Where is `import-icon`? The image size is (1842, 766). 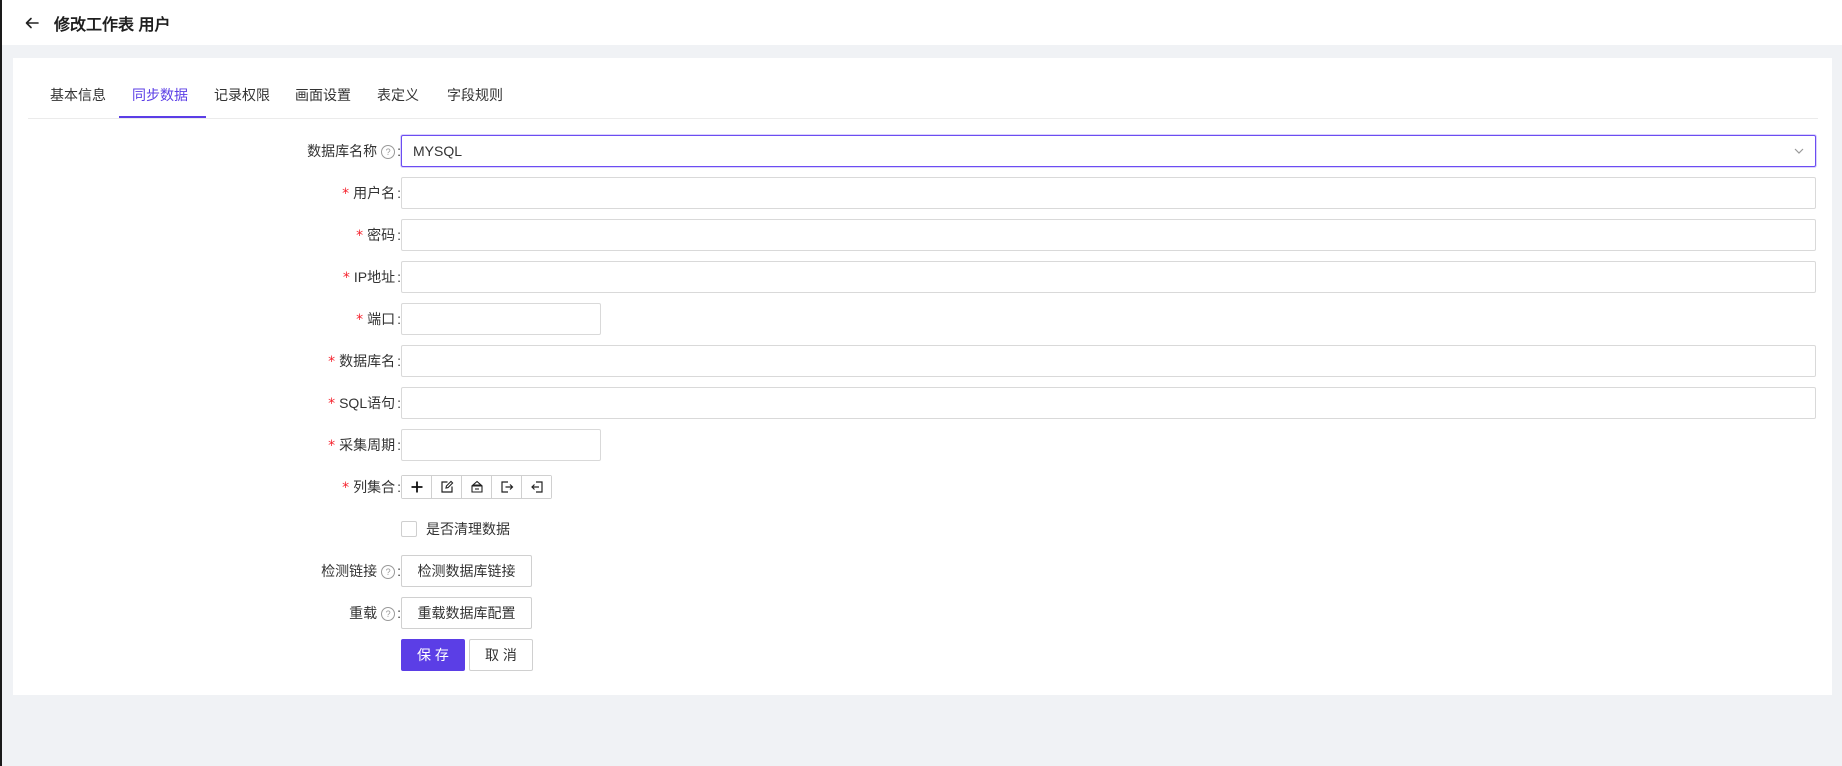
import-icon is located at coordinates (506, 487).